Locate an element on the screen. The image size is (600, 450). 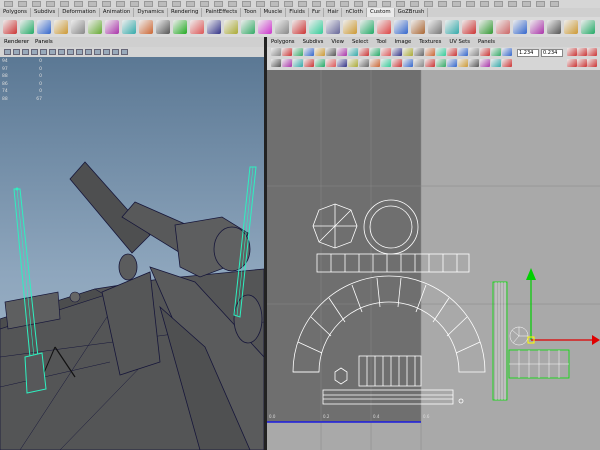
uv-menu-panels: Panels is located at coordinates (486, 42).